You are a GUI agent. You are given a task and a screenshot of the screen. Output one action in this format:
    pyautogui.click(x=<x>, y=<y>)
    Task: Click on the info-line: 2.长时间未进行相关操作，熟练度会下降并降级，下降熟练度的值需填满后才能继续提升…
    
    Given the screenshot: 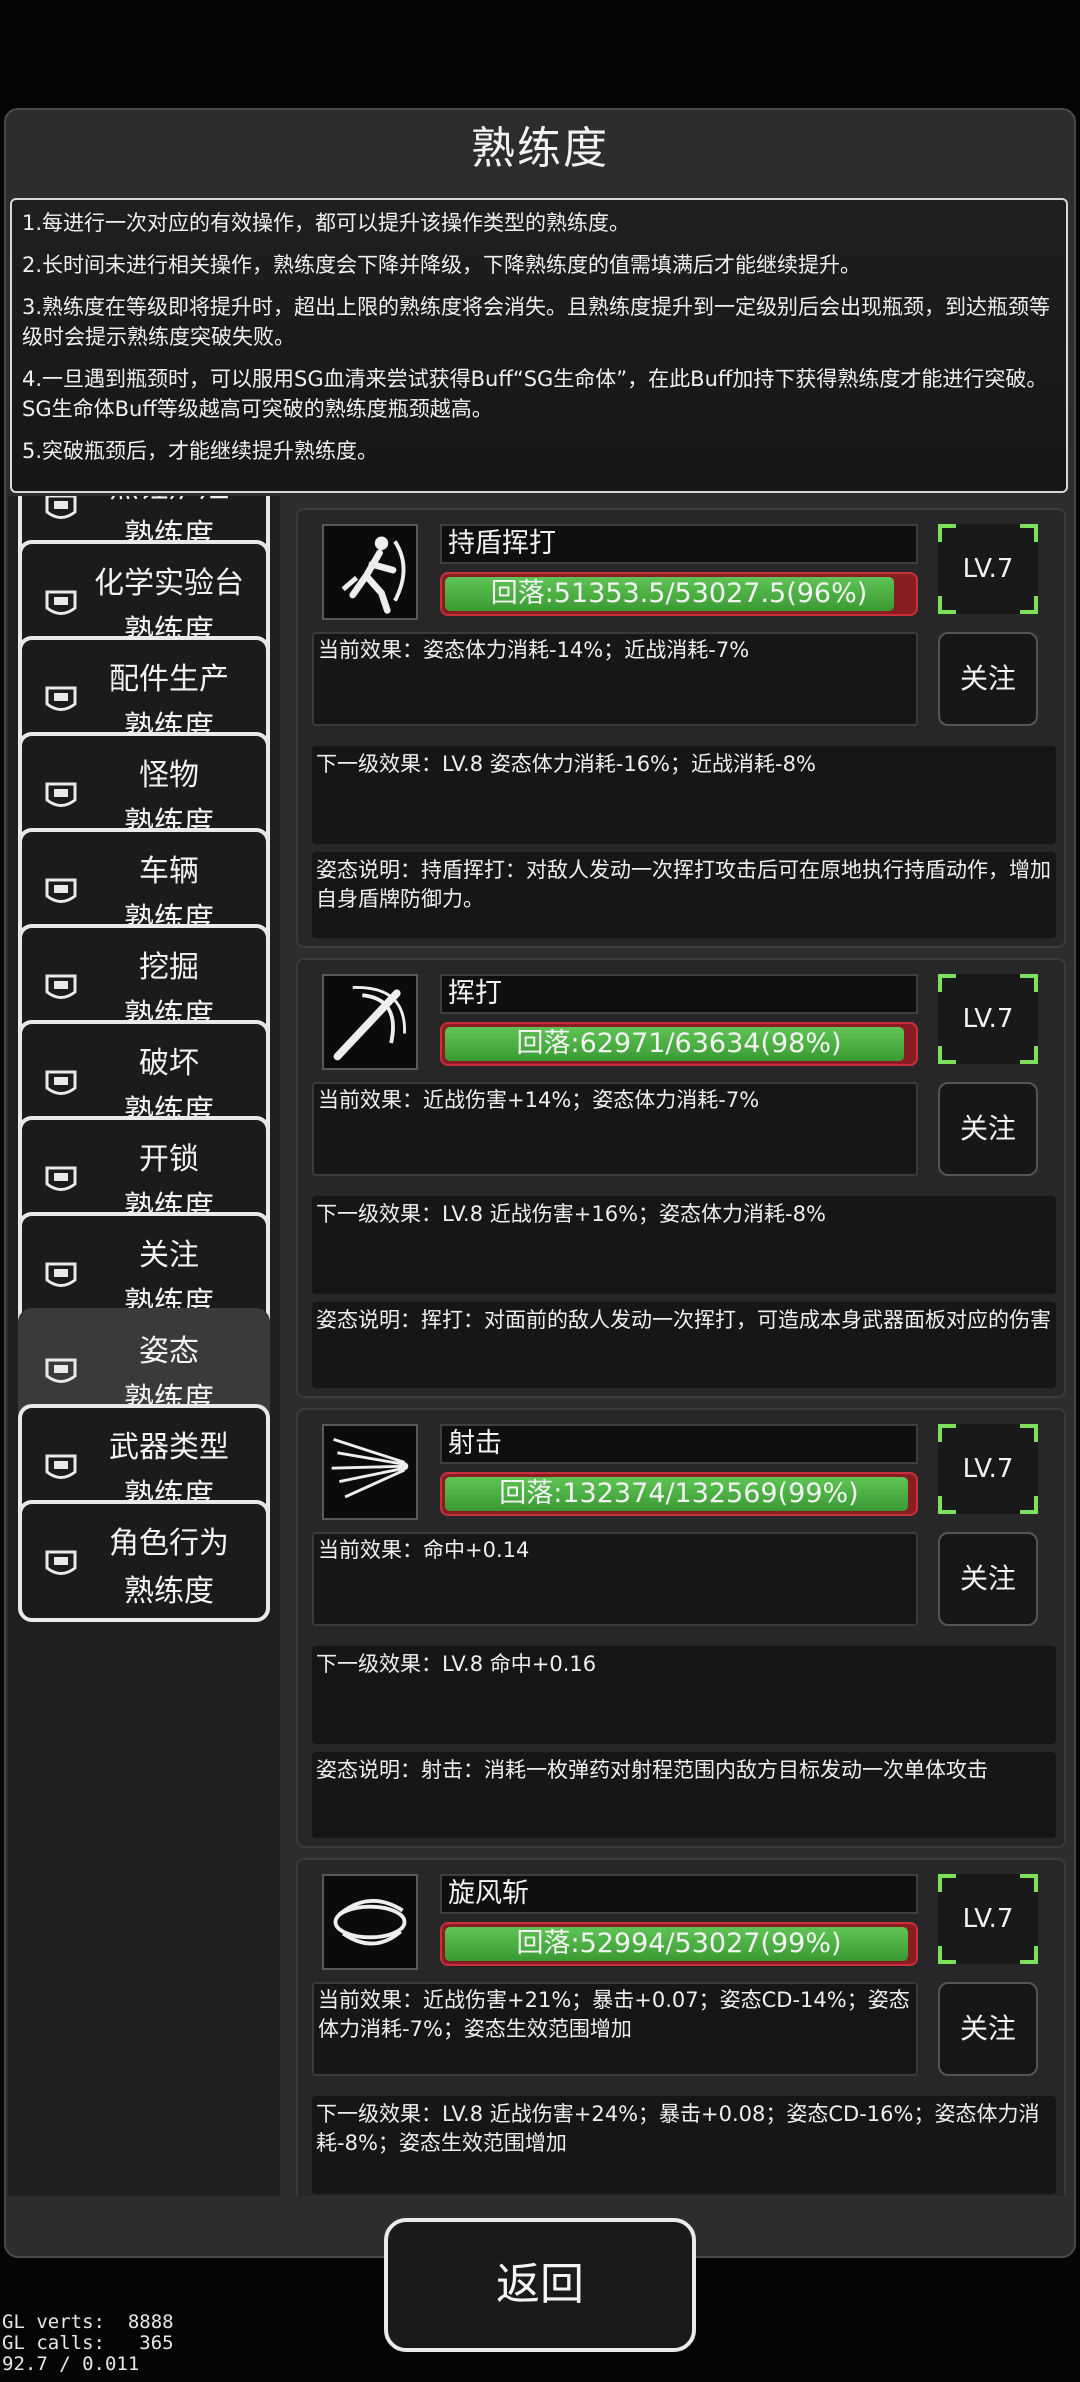 What is the action you would take?
    pyautogui.click(x=442, y=265)
    